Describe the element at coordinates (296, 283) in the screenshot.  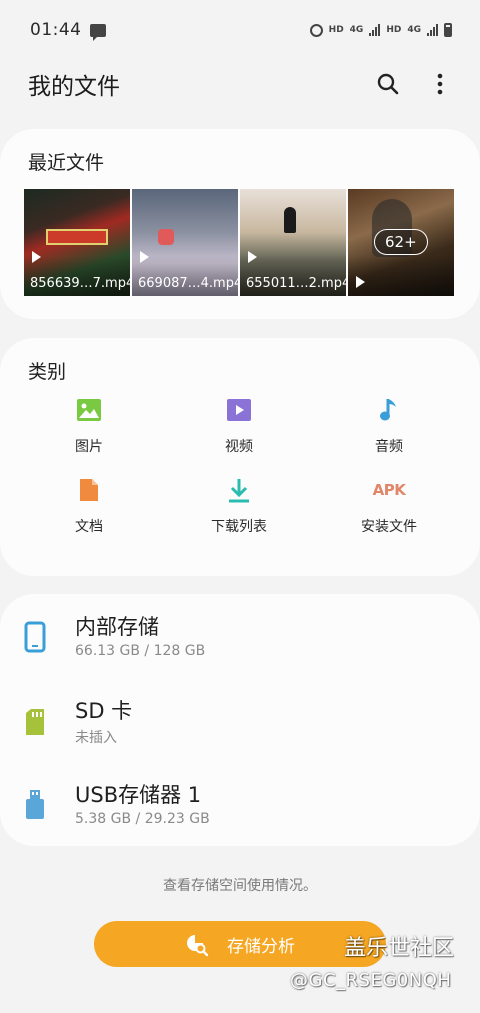
I see `recent-file-name: 655011…2.mp4` at that location.